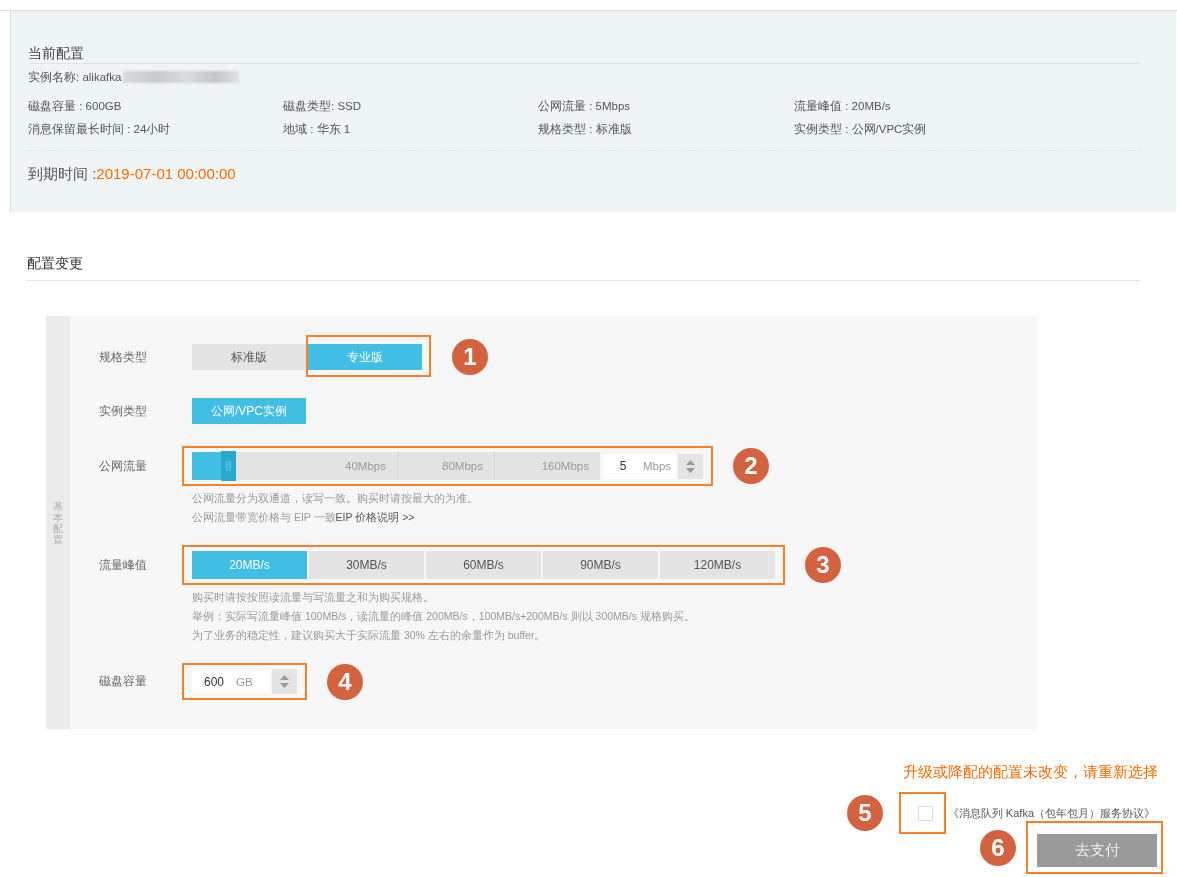 Image resolution: width=1177 pixels, height=877 pixels. I want to click on config-field: 消息保留最长时间 : 24小时, so click(155, 129).